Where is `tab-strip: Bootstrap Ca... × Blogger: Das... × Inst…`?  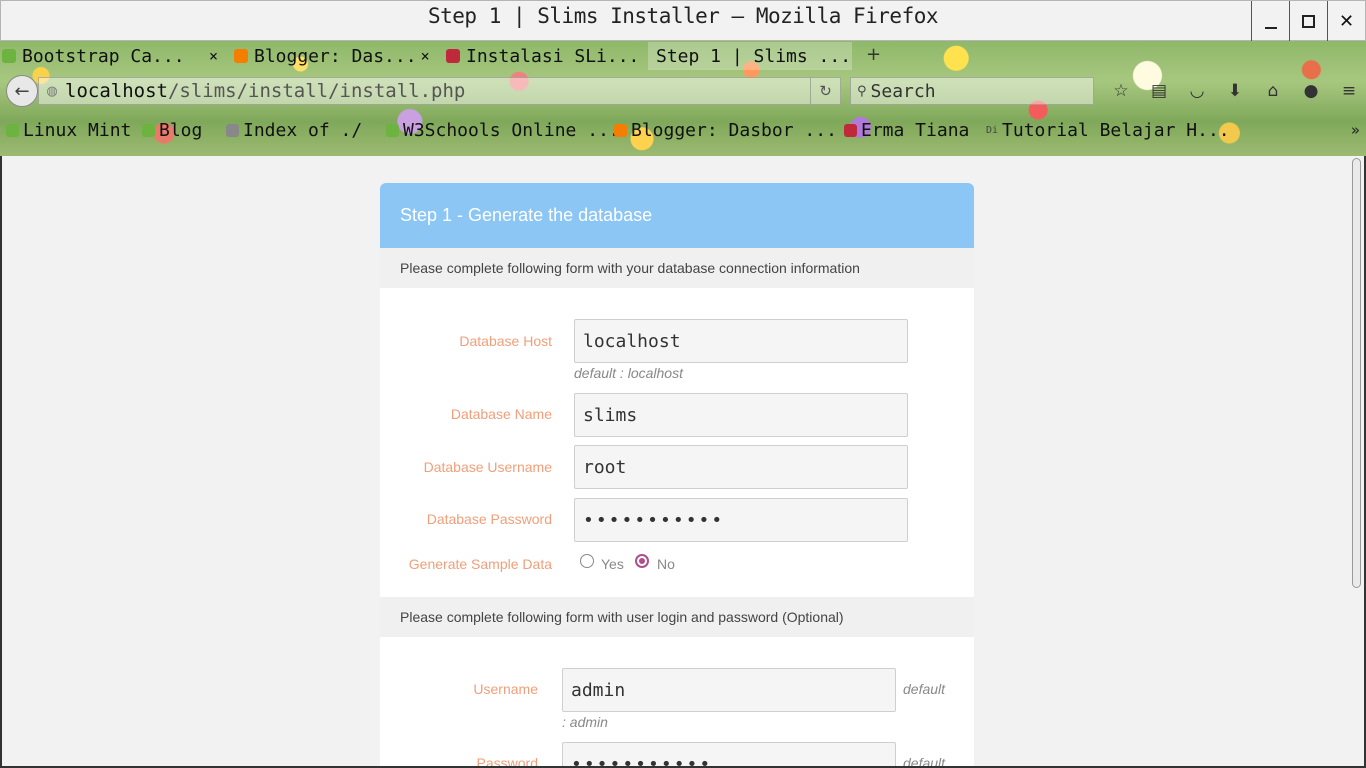
tab-strip: Bootstrap Ca... × Blogger: Das... × Inst… is located at coordinates (450, 56).